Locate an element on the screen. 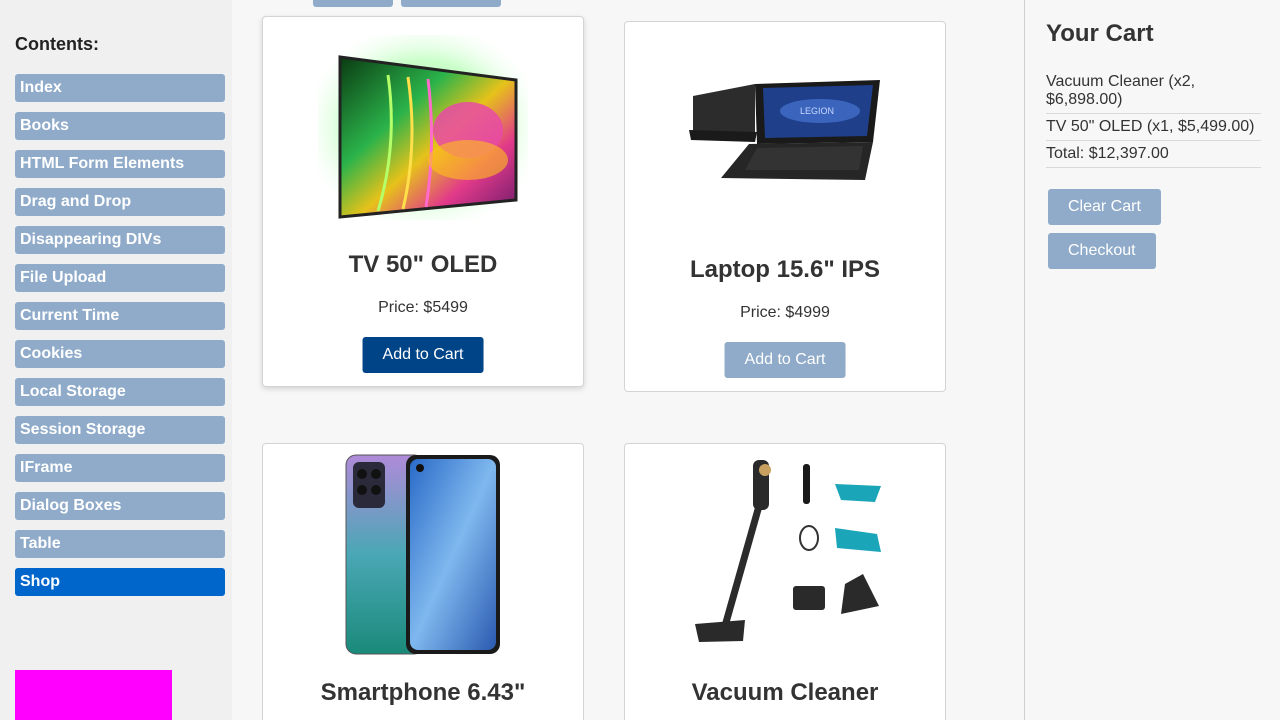 Image resolution: width=1280 pixels, height=720 pixels. laptop-image: LEGION is located at coordinates (785, 131).